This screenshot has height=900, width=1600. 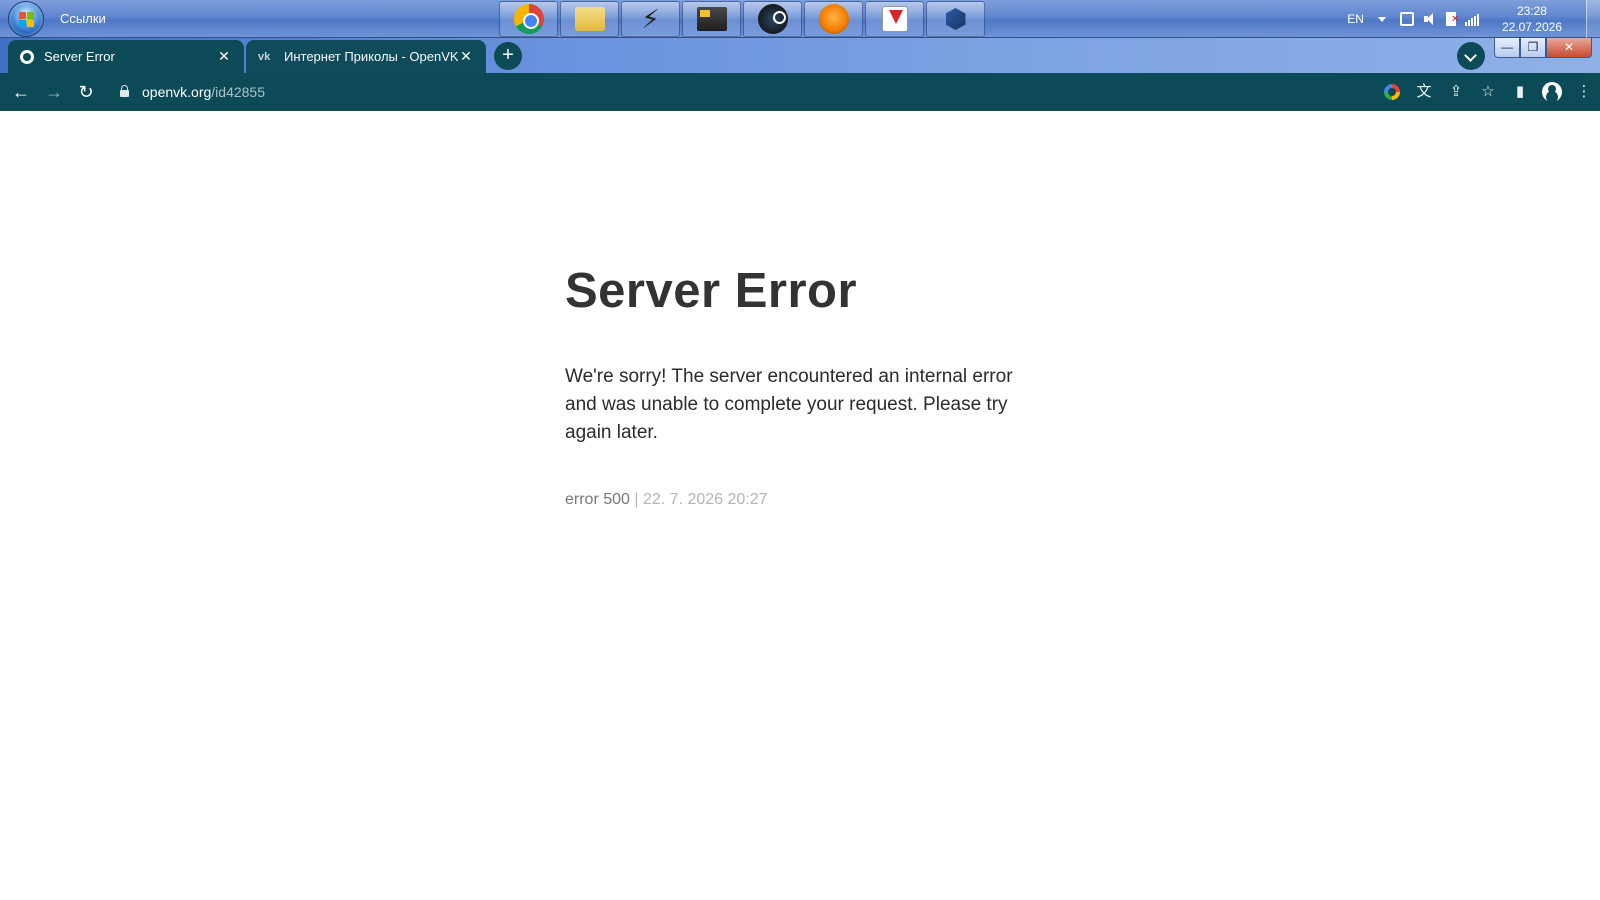 I want to click on tab-title: Server Error, so click(x=79, y=56).